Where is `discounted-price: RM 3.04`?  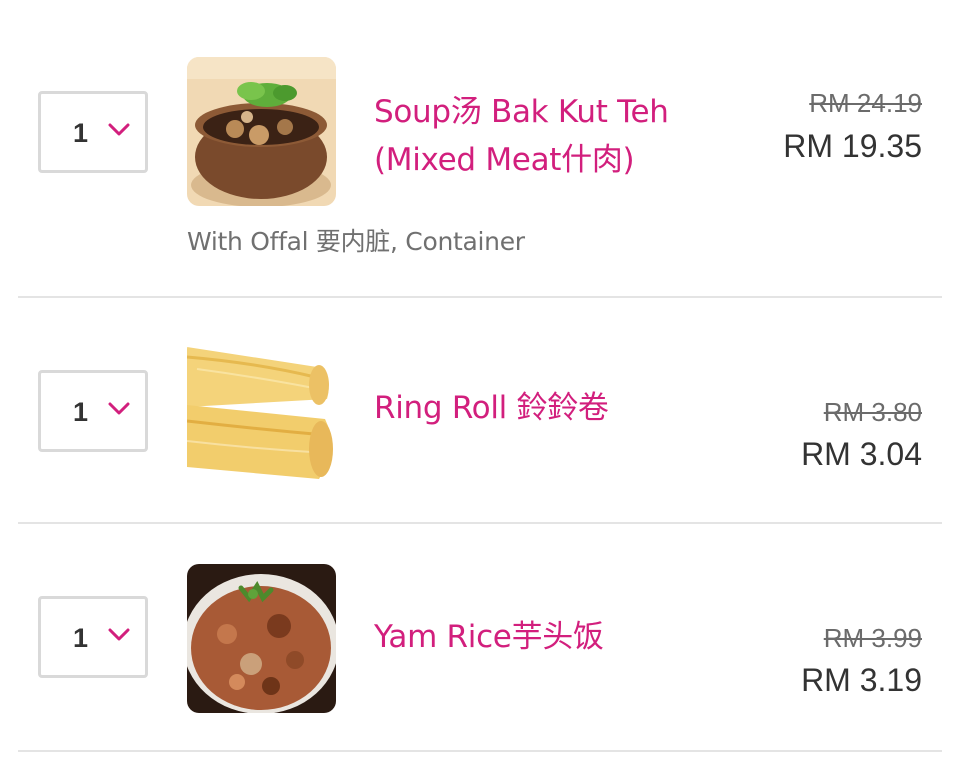 discounted-price: RM 3.04 is located at coordinates (861, 454).